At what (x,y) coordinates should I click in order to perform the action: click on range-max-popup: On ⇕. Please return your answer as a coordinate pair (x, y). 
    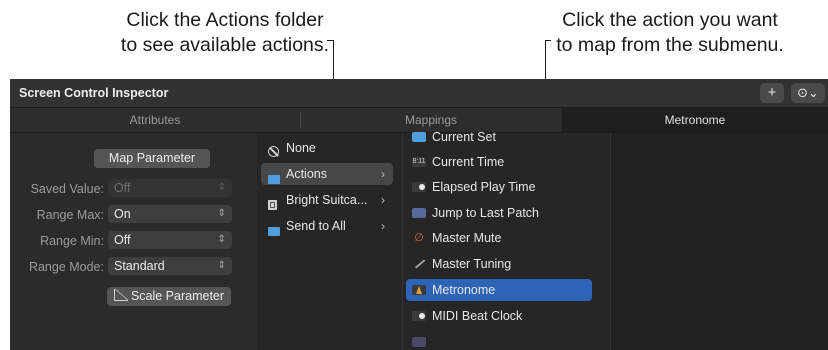
    Looking at the image, I should click on (170, 214).